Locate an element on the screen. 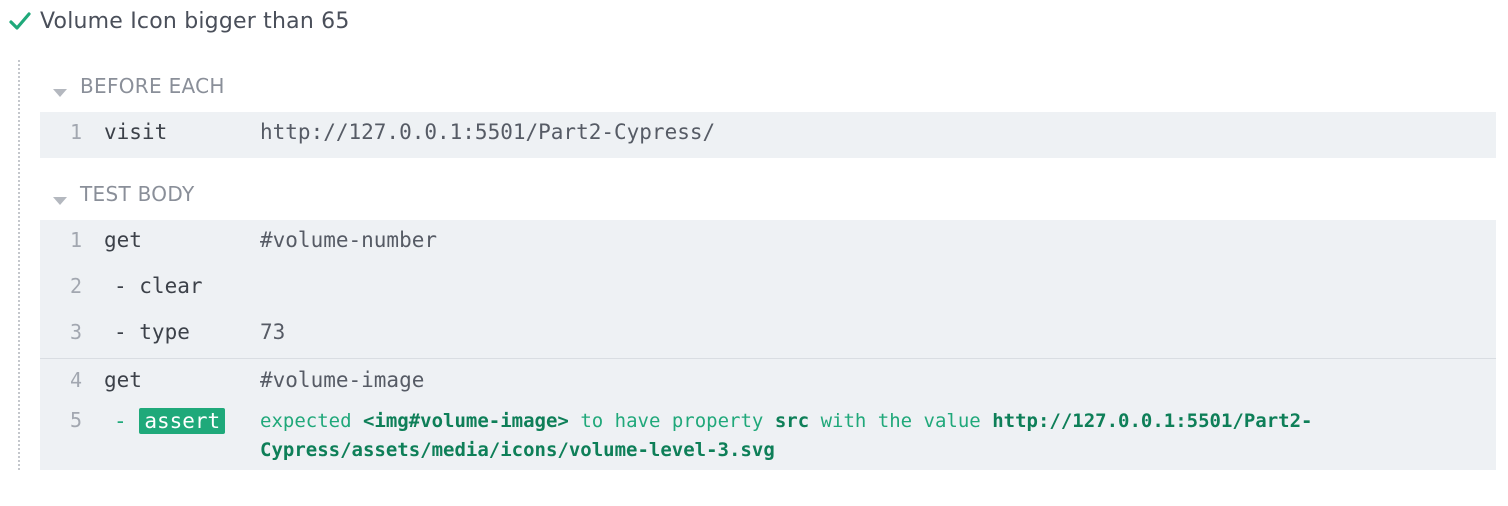  assert-expected: expected is located at coordinates (306, 421).